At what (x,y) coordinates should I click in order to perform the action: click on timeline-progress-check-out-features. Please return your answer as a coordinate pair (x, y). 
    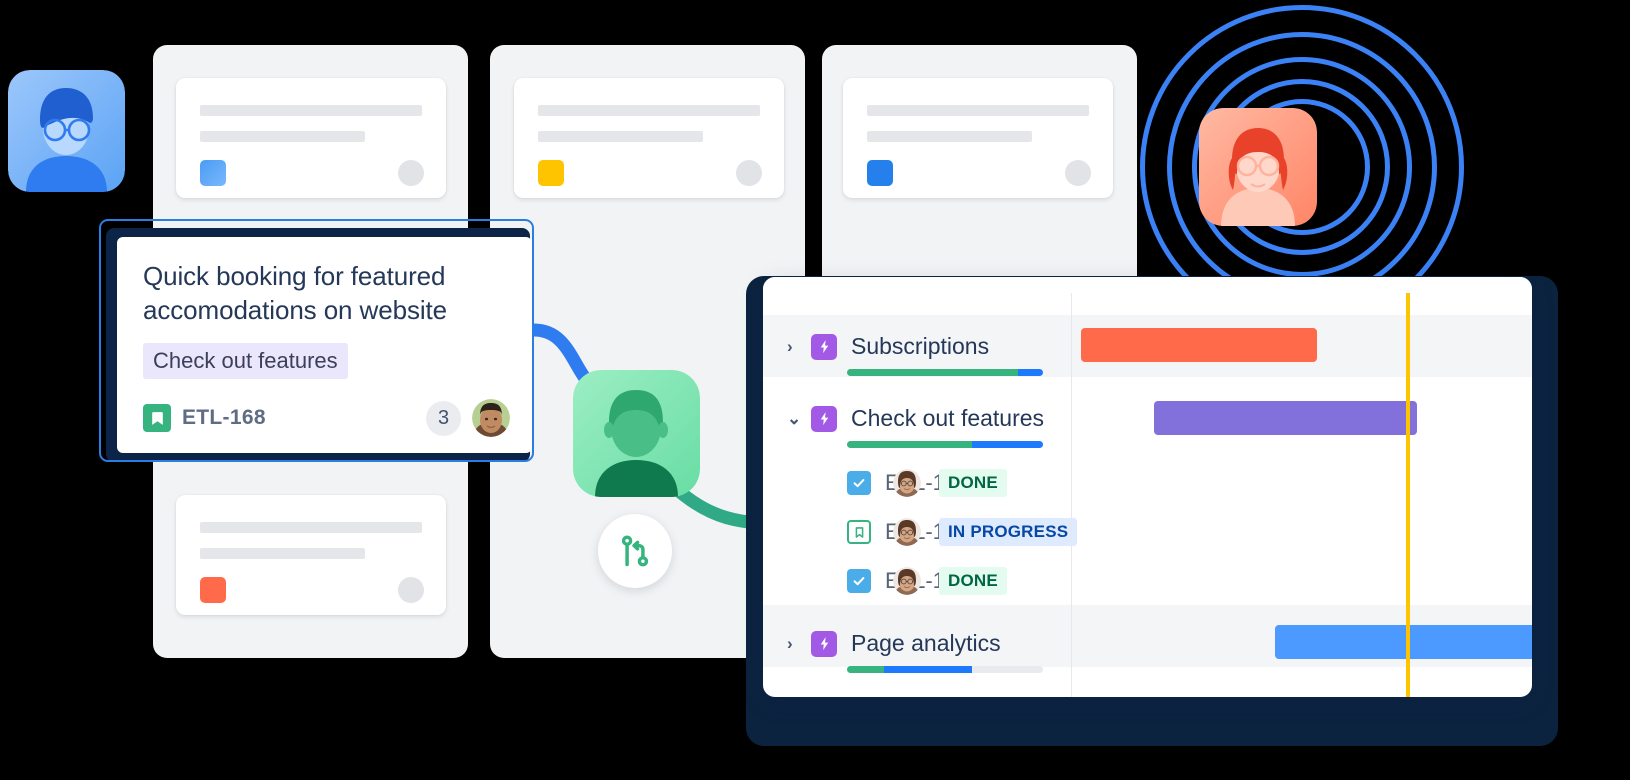
    Looking at the image, I should click on (945, 444).